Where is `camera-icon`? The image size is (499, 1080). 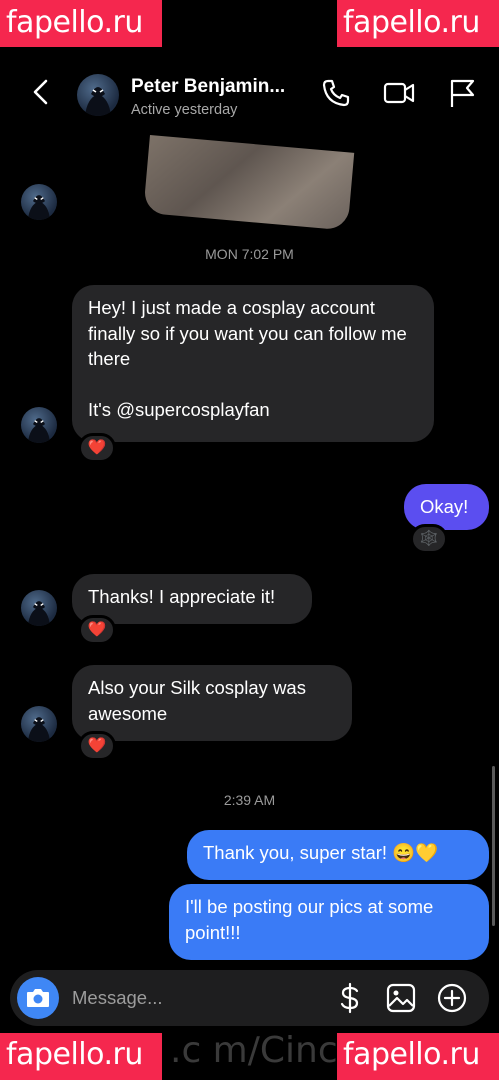 camera-icon is located at coordinates (38, 998).